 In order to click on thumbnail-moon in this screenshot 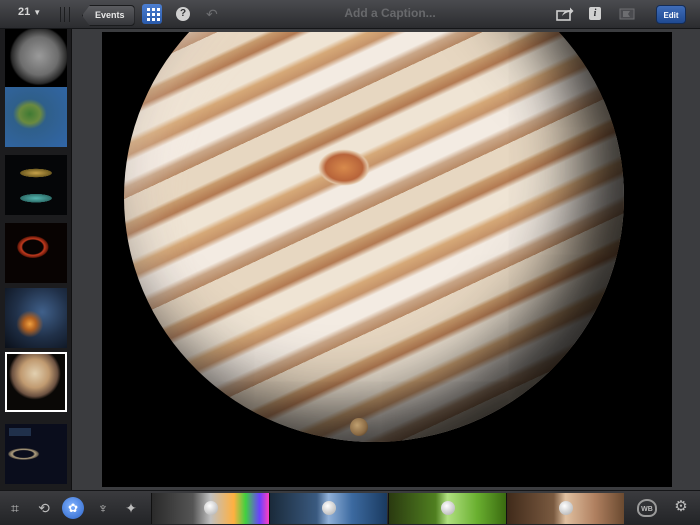, I will do `click(36, 59)`.